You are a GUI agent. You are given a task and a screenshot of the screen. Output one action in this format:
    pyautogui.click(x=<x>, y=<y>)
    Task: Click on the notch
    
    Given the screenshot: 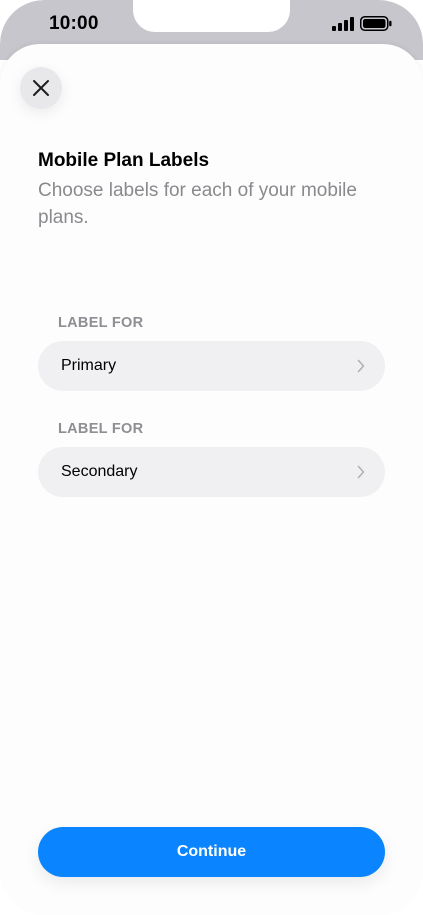 What is the action you would take?
    pyautogui.click(x=211, y=16)
    